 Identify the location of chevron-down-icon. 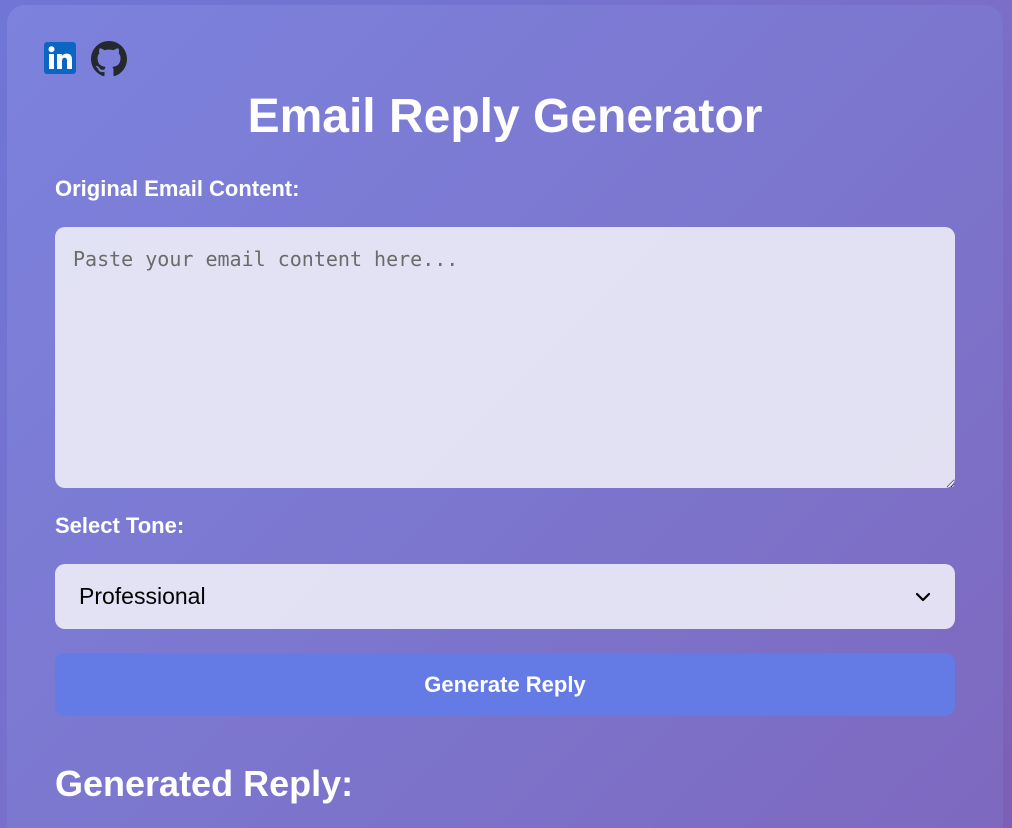
(923, 597).